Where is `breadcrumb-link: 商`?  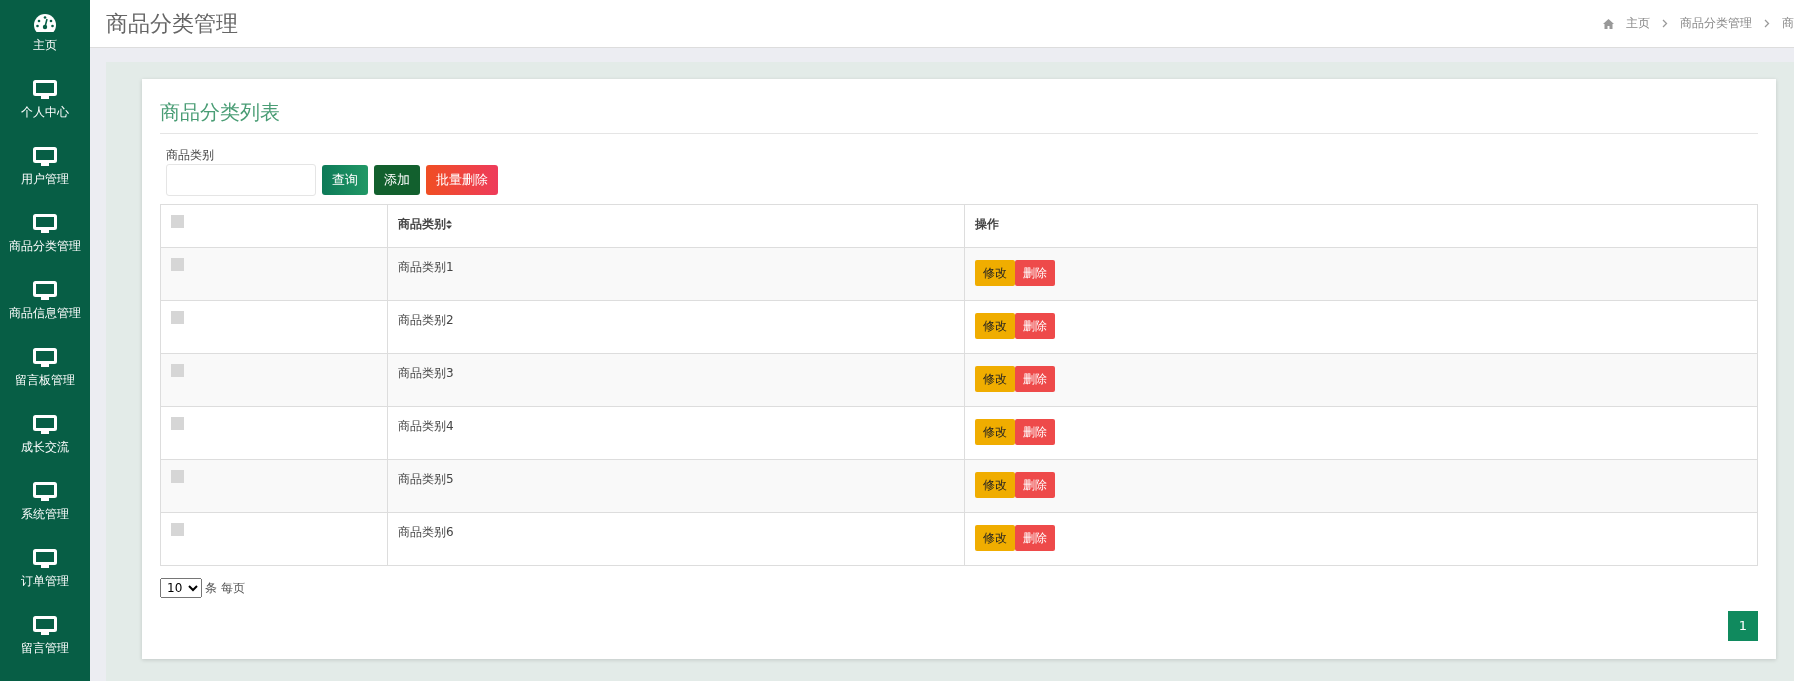
breadcrumb-link: 商 is located at coordinates (1788, 23).